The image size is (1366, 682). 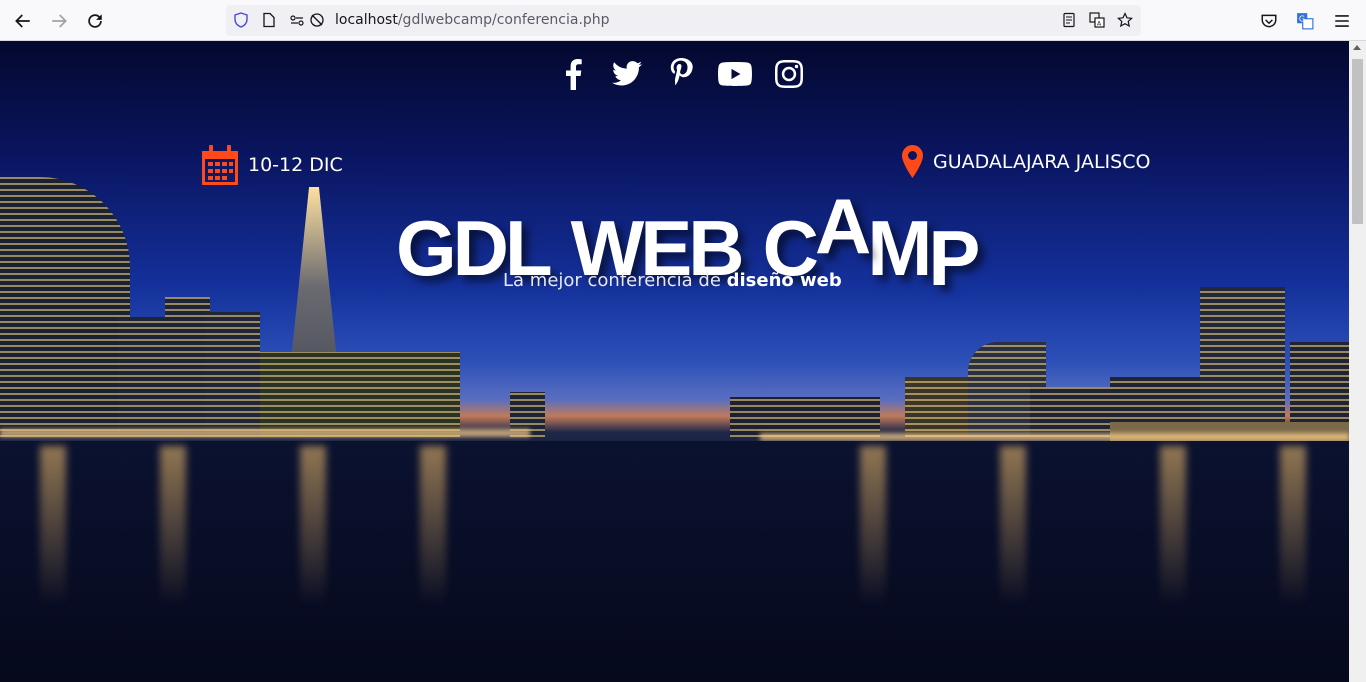 I want to click on tagline: La mejor conferencia de diseño web, so click(x=672, y=280).